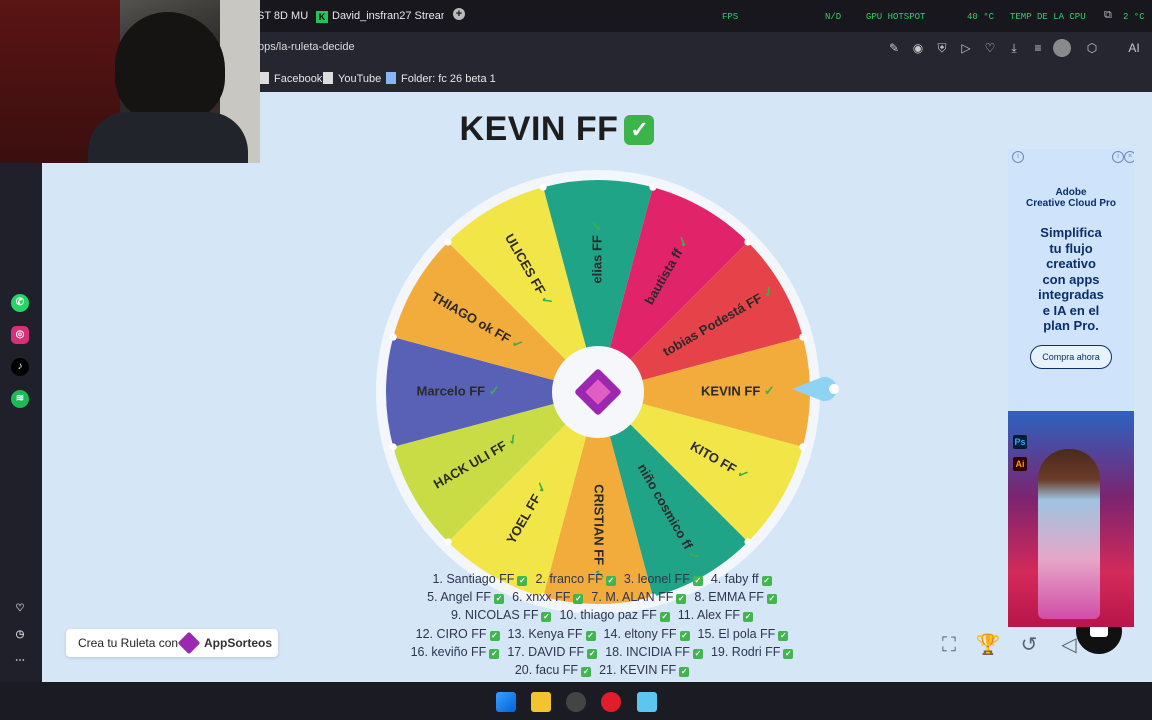 The height and width of the screenshot is (720, 1152). What do you see at coordinates (128, 643) in the screenshot?
I see `badge-prefix: Crea tu Ruleta con` at bounding box center [128, 643].